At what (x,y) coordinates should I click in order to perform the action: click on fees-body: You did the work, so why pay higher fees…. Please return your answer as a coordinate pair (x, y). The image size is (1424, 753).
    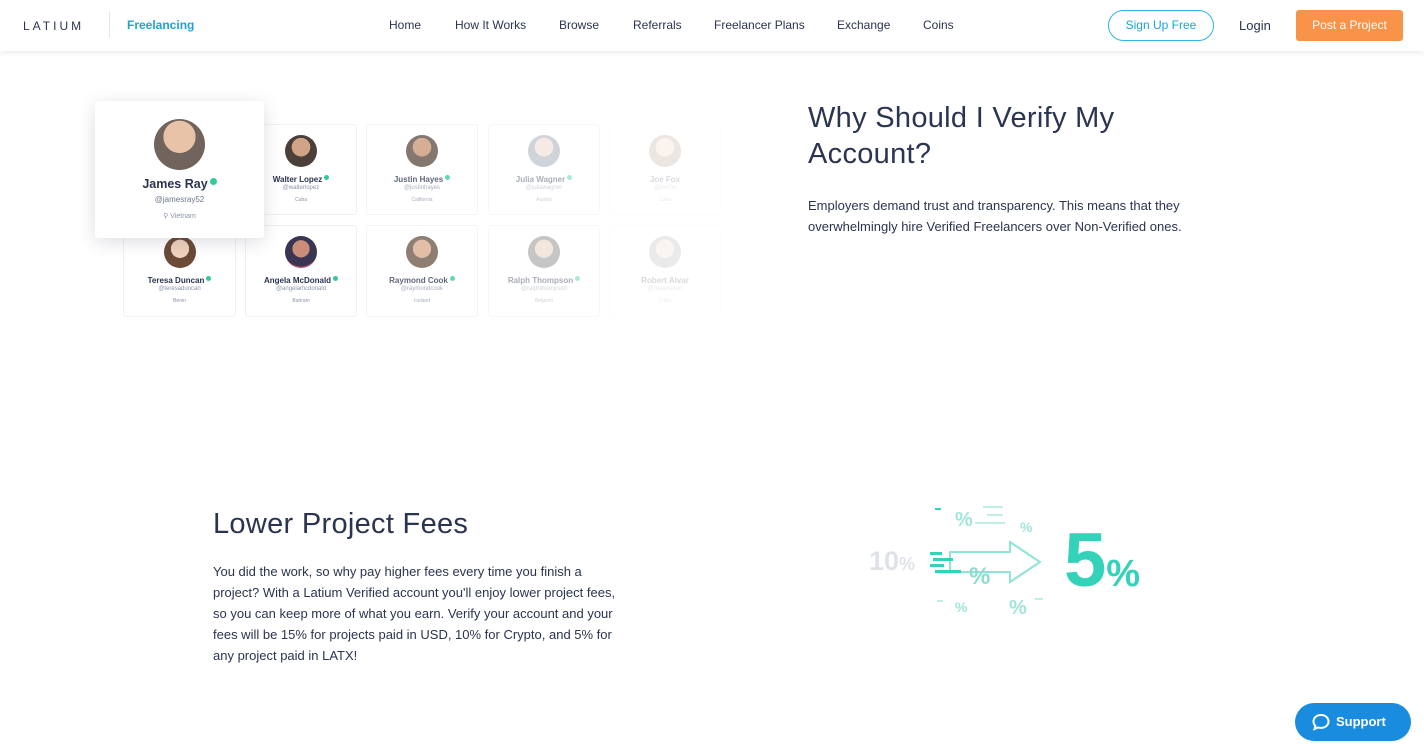
    Looking at the image, I should click on (414, 613).